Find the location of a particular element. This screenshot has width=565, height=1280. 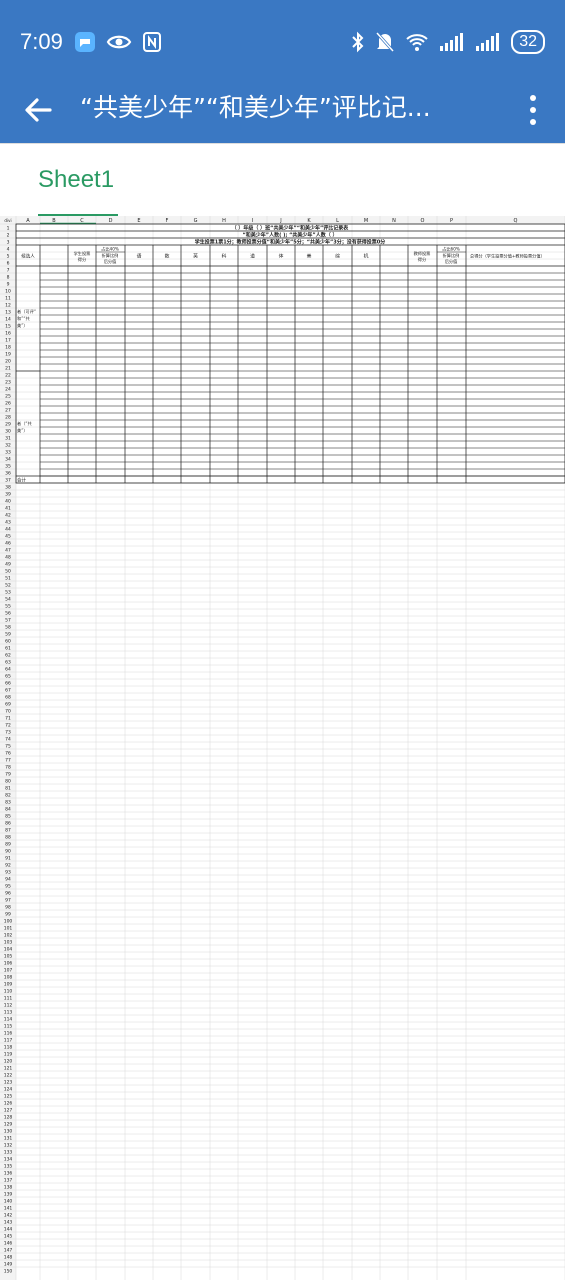

header-ratio-40-sub-2: 后分值 is located at coordinates (110, 261).